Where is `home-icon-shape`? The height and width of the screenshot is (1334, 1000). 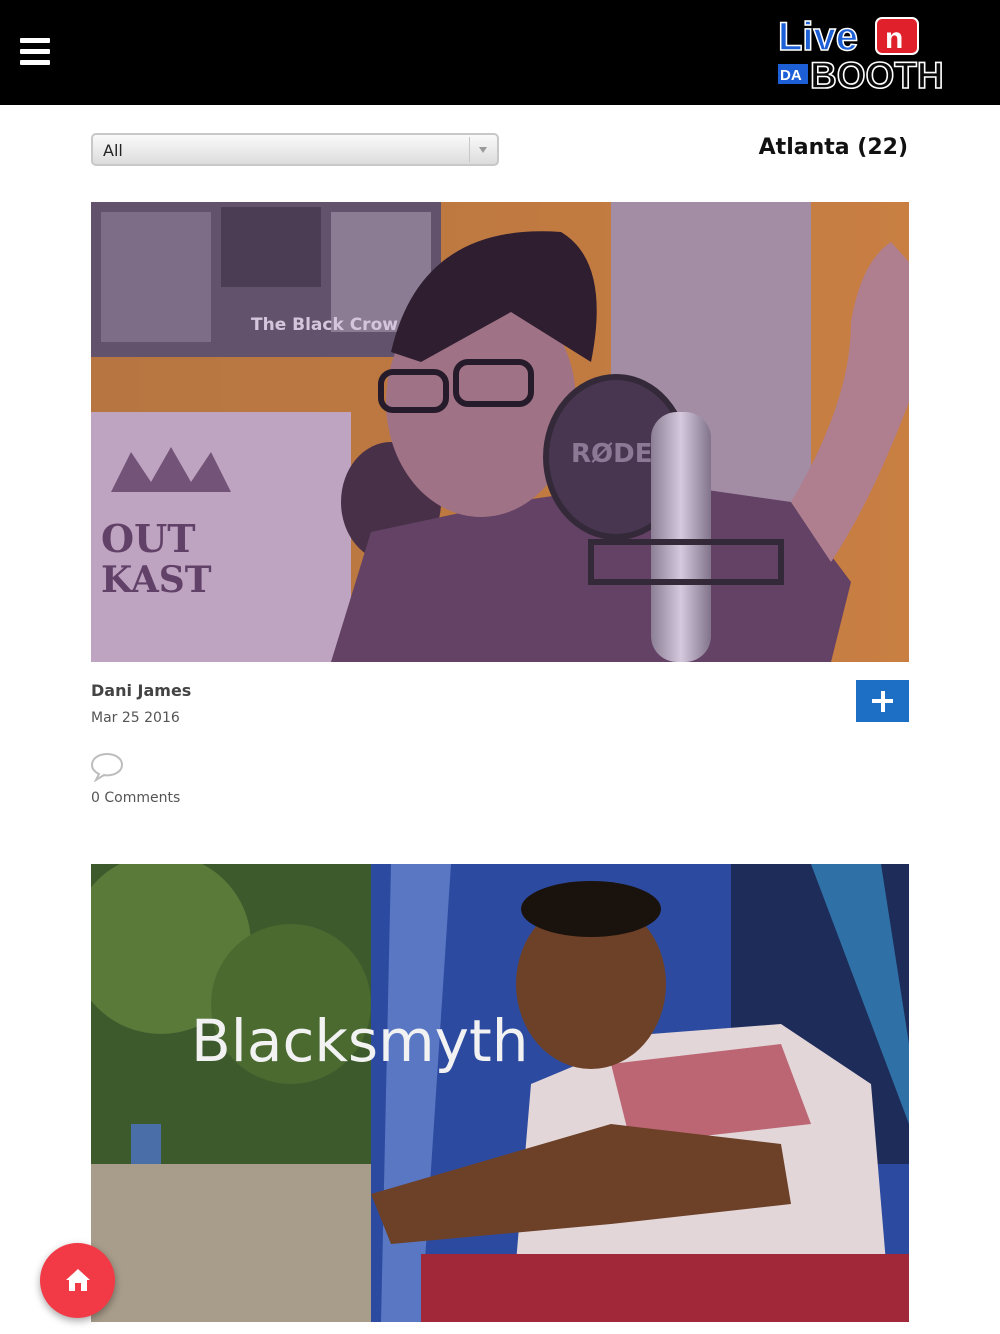 home-icon-shape is located at coordinates (78, 1280).